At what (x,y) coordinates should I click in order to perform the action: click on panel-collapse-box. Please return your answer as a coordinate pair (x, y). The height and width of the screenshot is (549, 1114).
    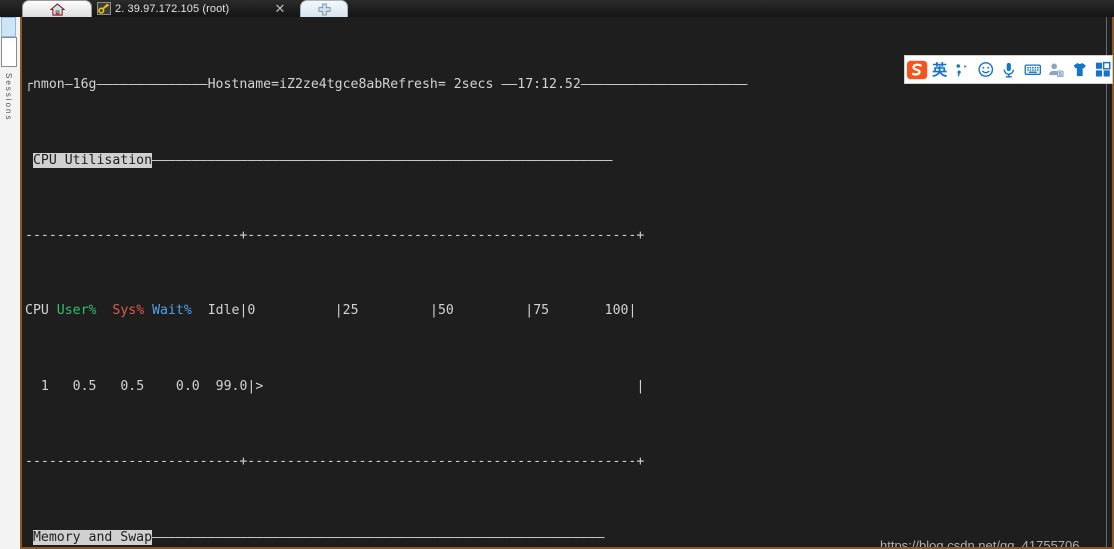
    Looking at the image, I should click on (9, 52).